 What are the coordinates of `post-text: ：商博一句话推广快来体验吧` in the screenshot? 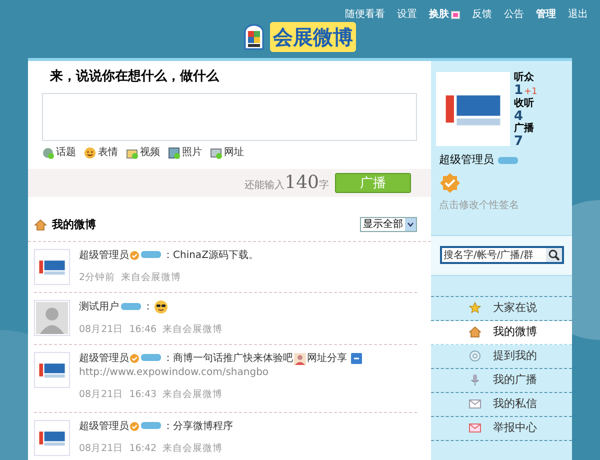 It's located at (228, 358).